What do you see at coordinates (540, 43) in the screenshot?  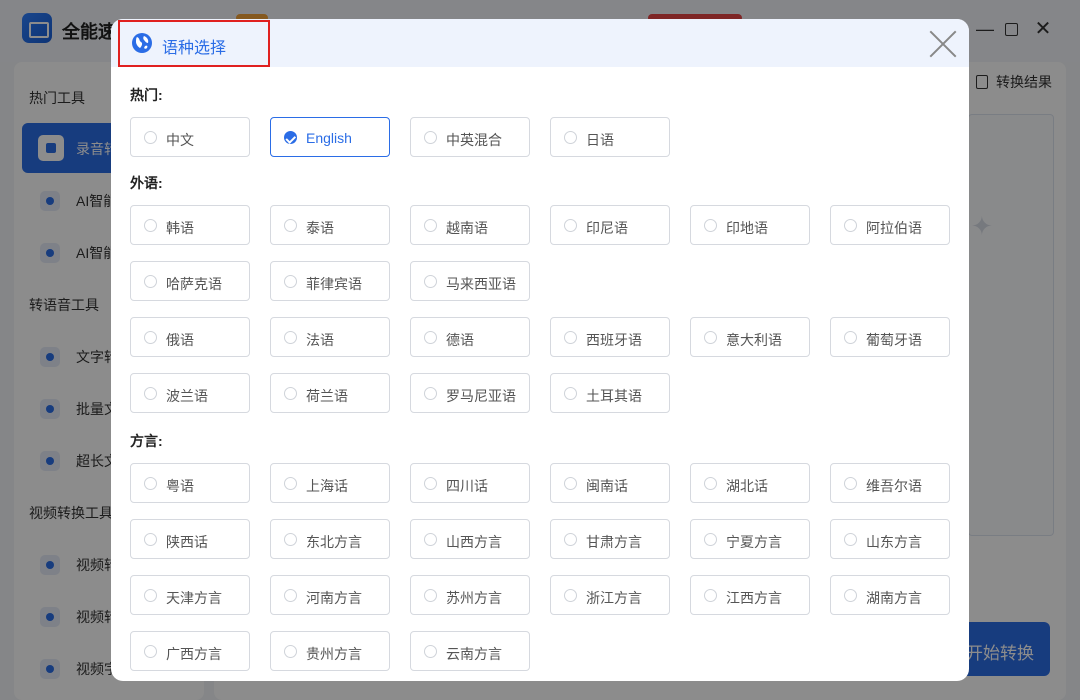 I see `dialog-header: 语种选择` at bounding box center [540, 43].